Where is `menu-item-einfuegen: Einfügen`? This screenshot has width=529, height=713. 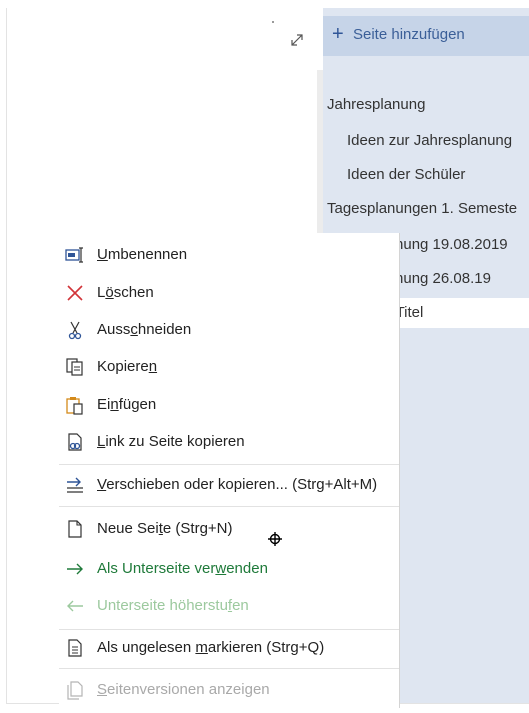 menu-item-einfuegen: Einfügen is located at coordinates (229, 405).